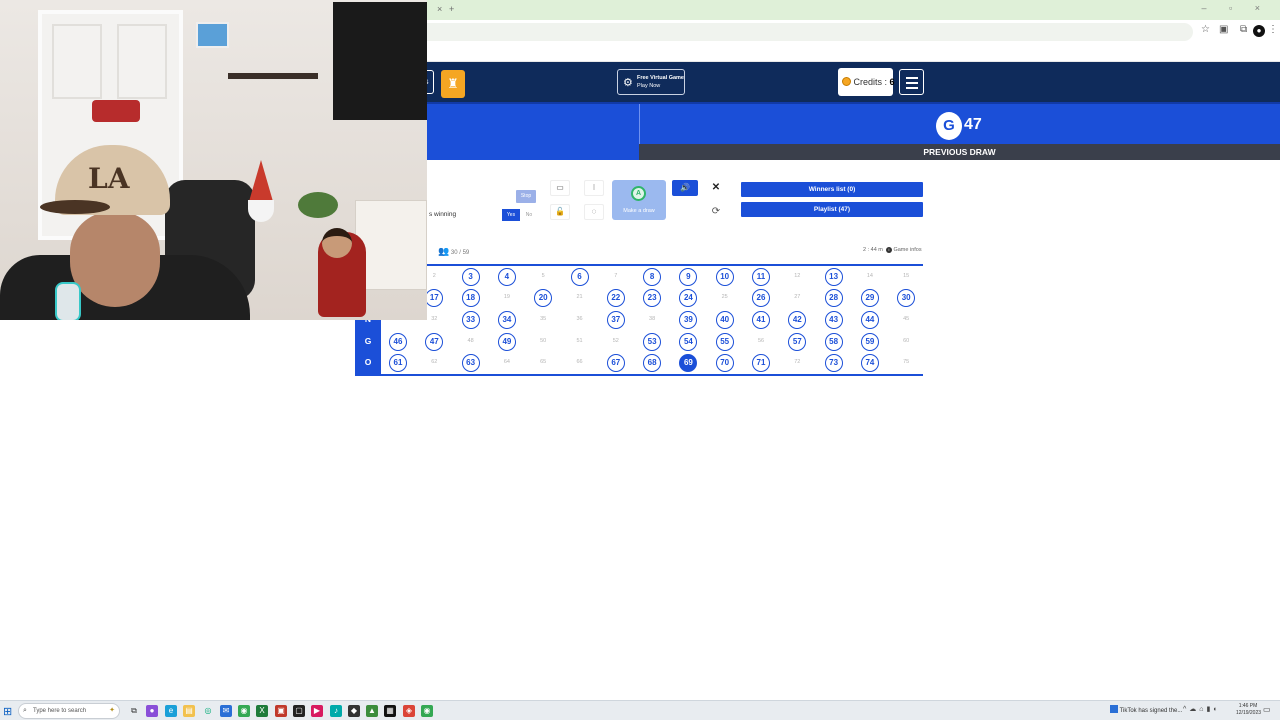 This screenshot has height=720, width=1280. What do you see at coordinates (470, 363) in the screenshot?
I see `board-number-63: 63` at bounding box center [470, 363].